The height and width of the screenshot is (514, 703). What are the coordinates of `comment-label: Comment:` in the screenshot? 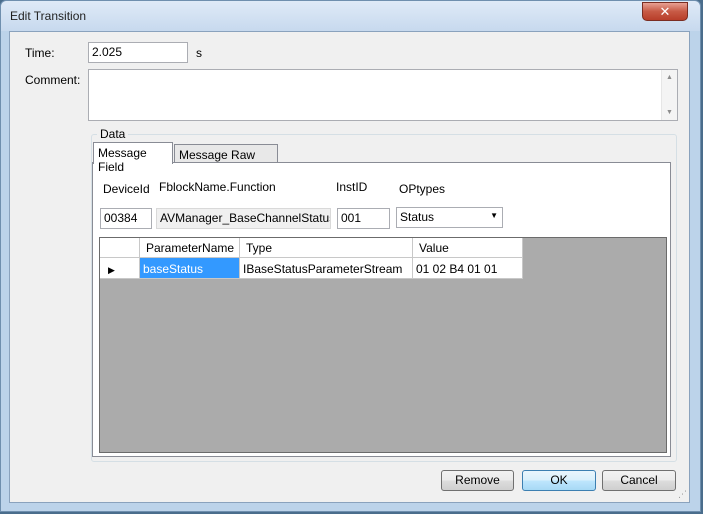 It's located at (53, 80).